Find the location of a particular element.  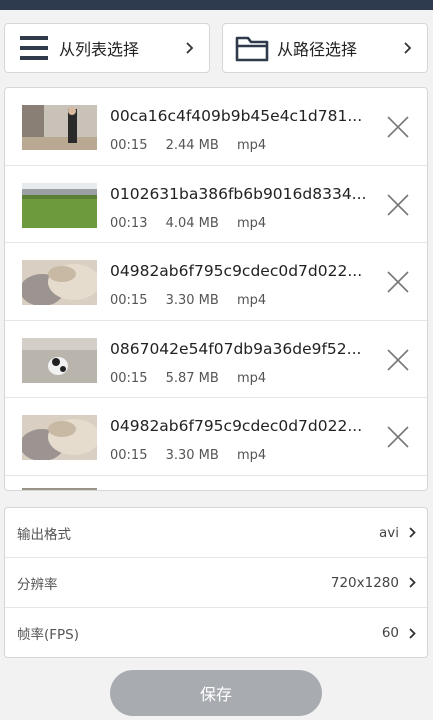

video-thumbnail-partial is located at coordinates (59, 489).